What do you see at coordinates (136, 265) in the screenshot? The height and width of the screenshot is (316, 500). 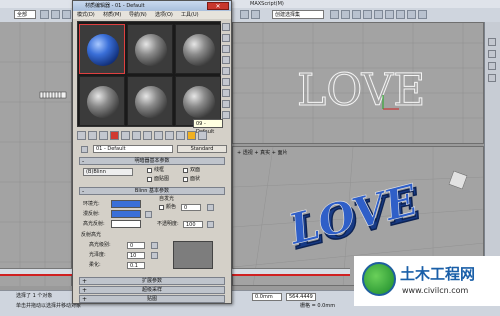 I see `soften-field: 0.1` at bounding box center [136, 265].